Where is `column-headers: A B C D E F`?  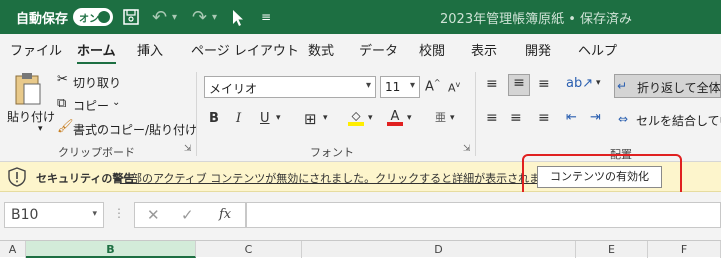 column-headers: A B C D E F is located at coordinates (360, 249).